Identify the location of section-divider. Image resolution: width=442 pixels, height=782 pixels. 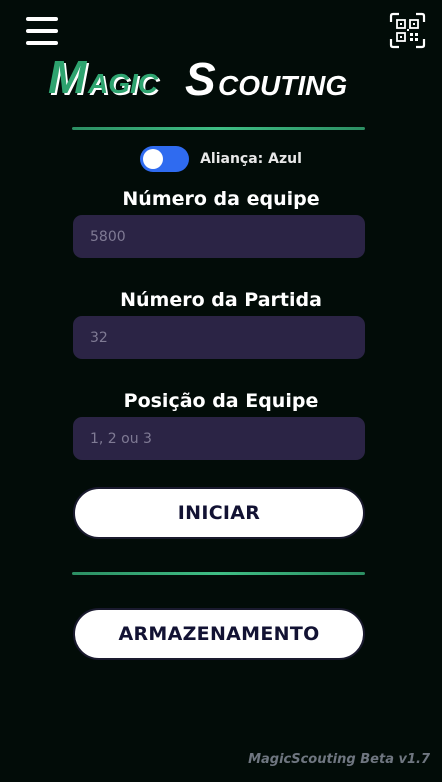
(218, 573).